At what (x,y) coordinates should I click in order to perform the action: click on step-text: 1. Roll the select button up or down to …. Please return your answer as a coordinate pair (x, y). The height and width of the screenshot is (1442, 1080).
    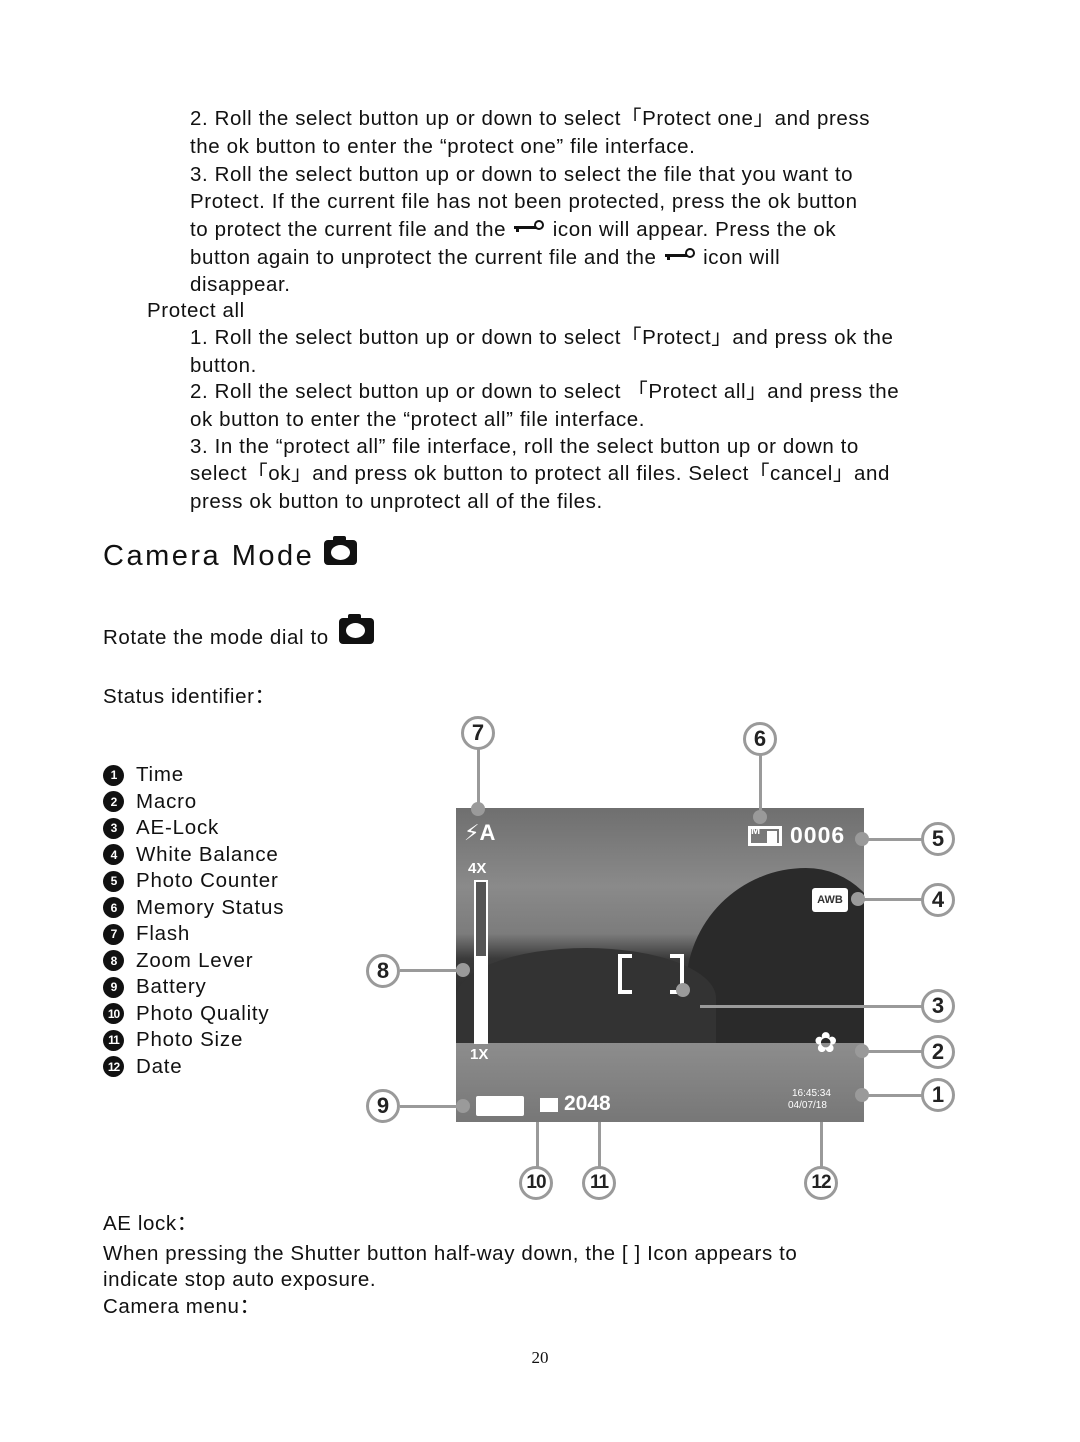
    Looking at the image, I should click on (542, 337).